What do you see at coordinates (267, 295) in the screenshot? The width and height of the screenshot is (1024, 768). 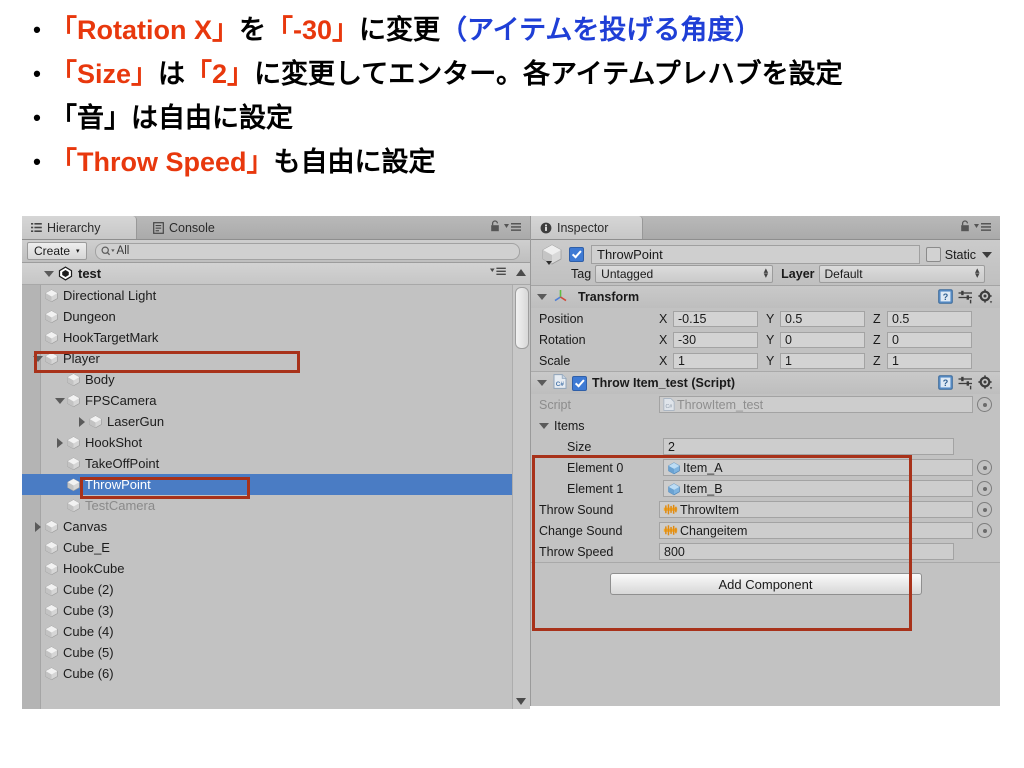 I see `hierarchy-item-directional-light: Directional Light` at bounding box center [267, 295].